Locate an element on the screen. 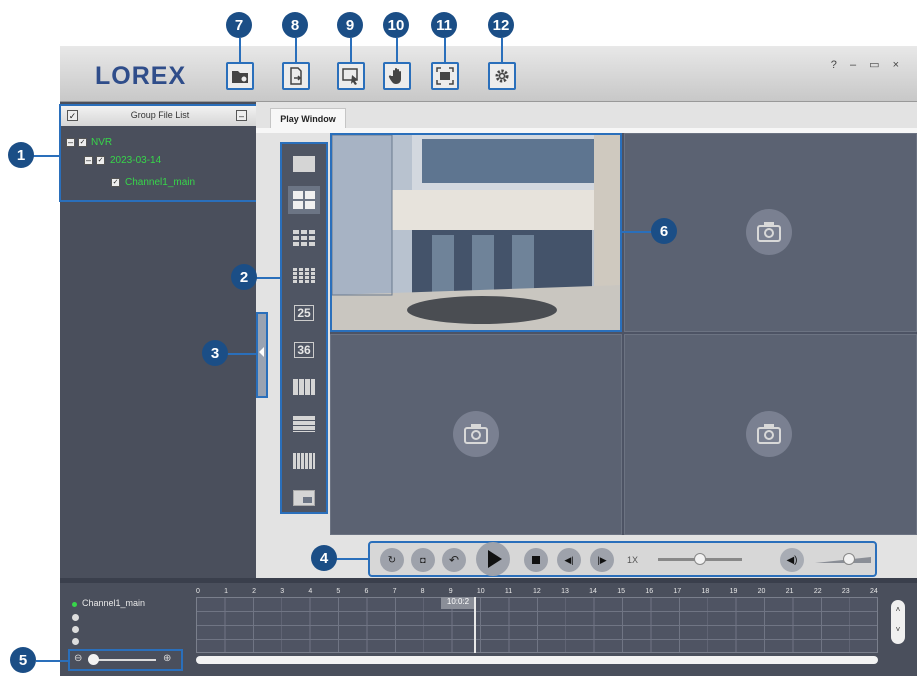 The width and height of the screenshot is (920, 676). settings-button is located at coordinates (502, 76).